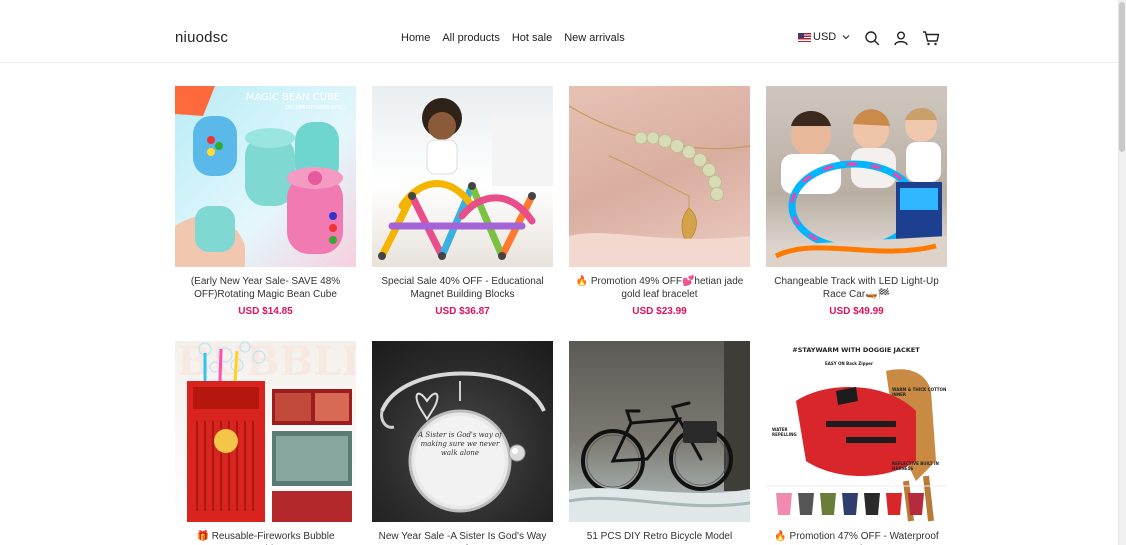 The height and width of the screenshot is (545, 1126). I want to click on nav-new-arrivals: New arrivals, so click(594, 38).